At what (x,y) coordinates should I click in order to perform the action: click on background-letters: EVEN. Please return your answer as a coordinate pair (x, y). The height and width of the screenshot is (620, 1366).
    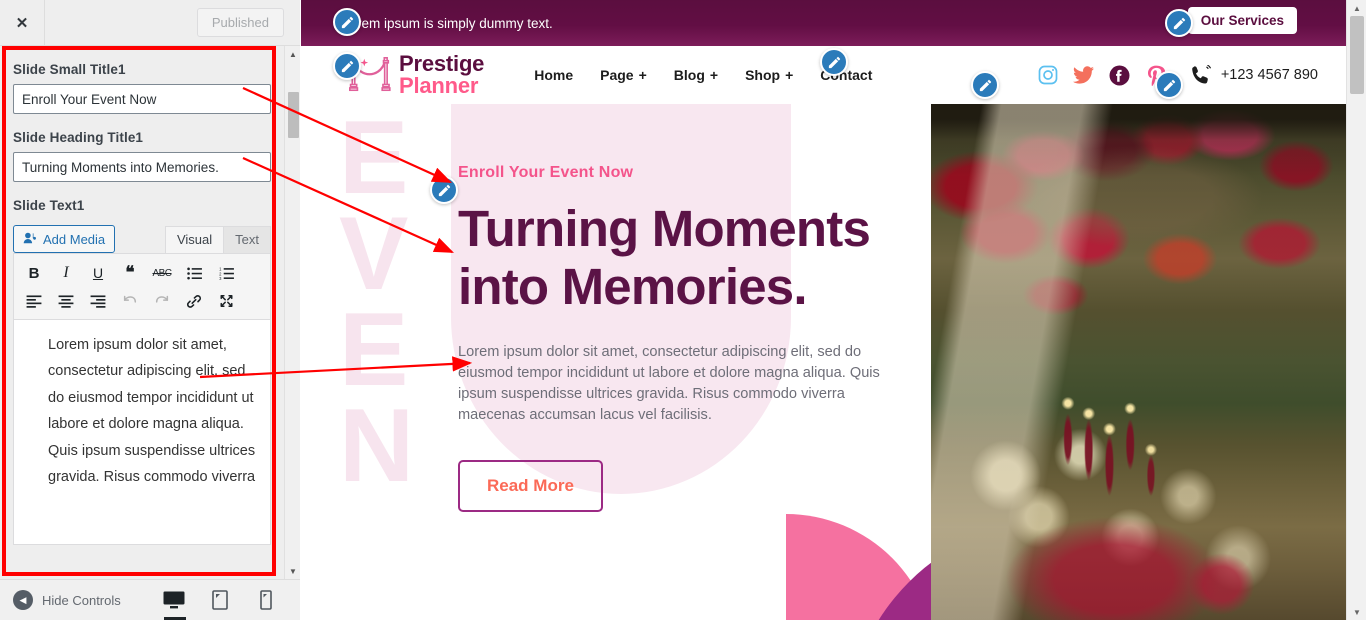
    Looking at the image, I should click on (377, 304).